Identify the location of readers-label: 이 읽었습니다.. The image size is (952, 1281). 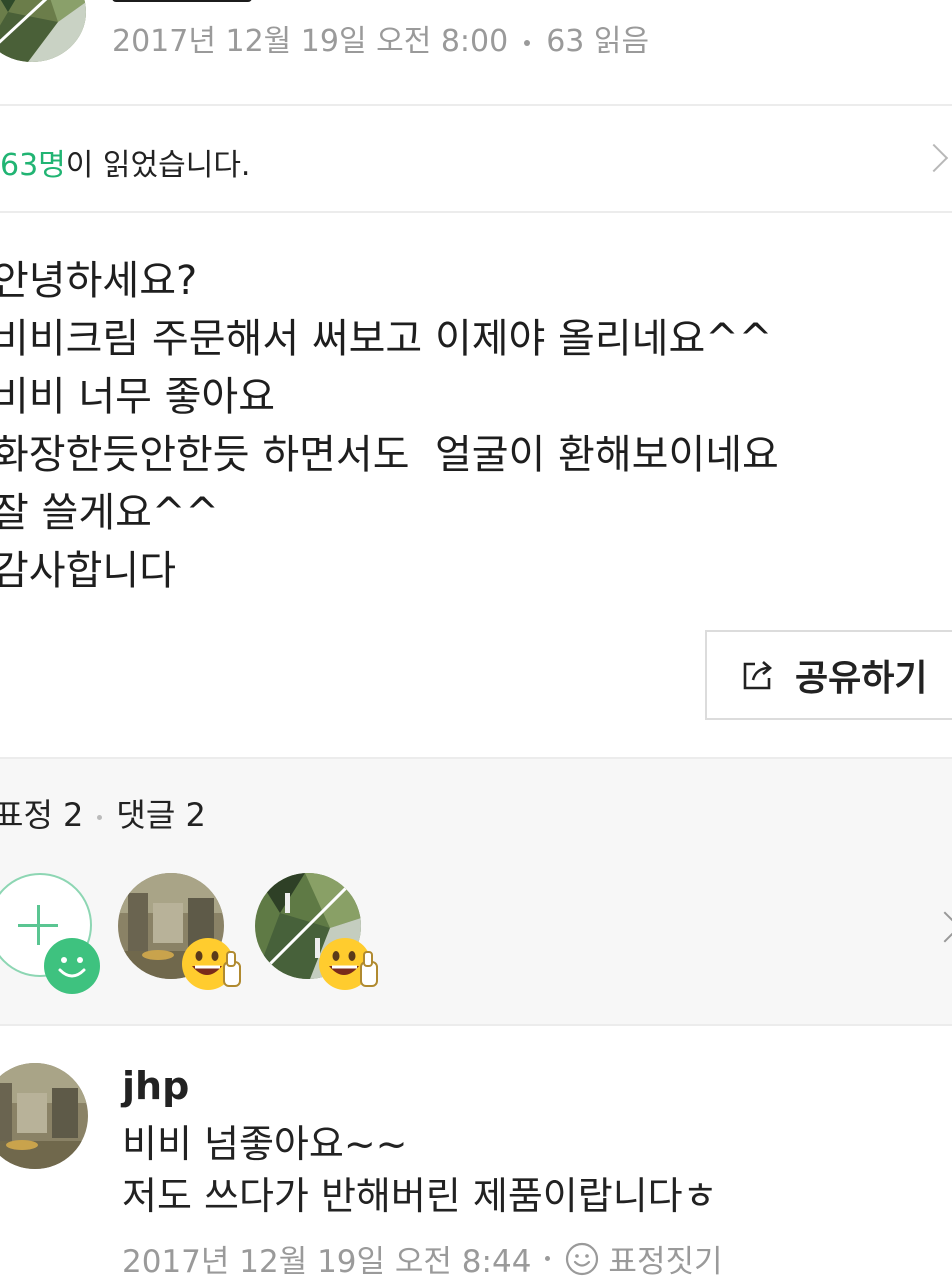
(158, 165).